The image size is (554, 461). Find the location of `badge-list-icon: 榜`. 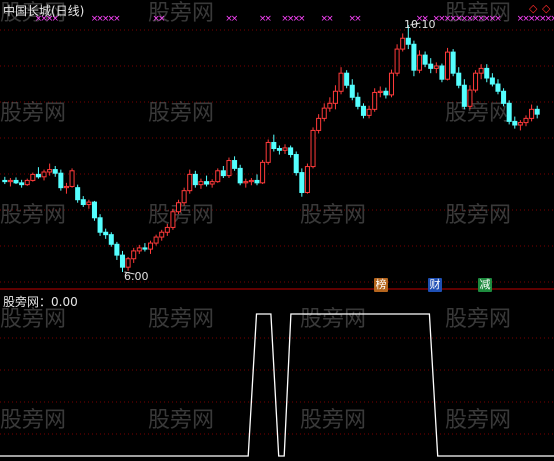

badge-list-icon: 榜 is located at coordinates (381, 285).